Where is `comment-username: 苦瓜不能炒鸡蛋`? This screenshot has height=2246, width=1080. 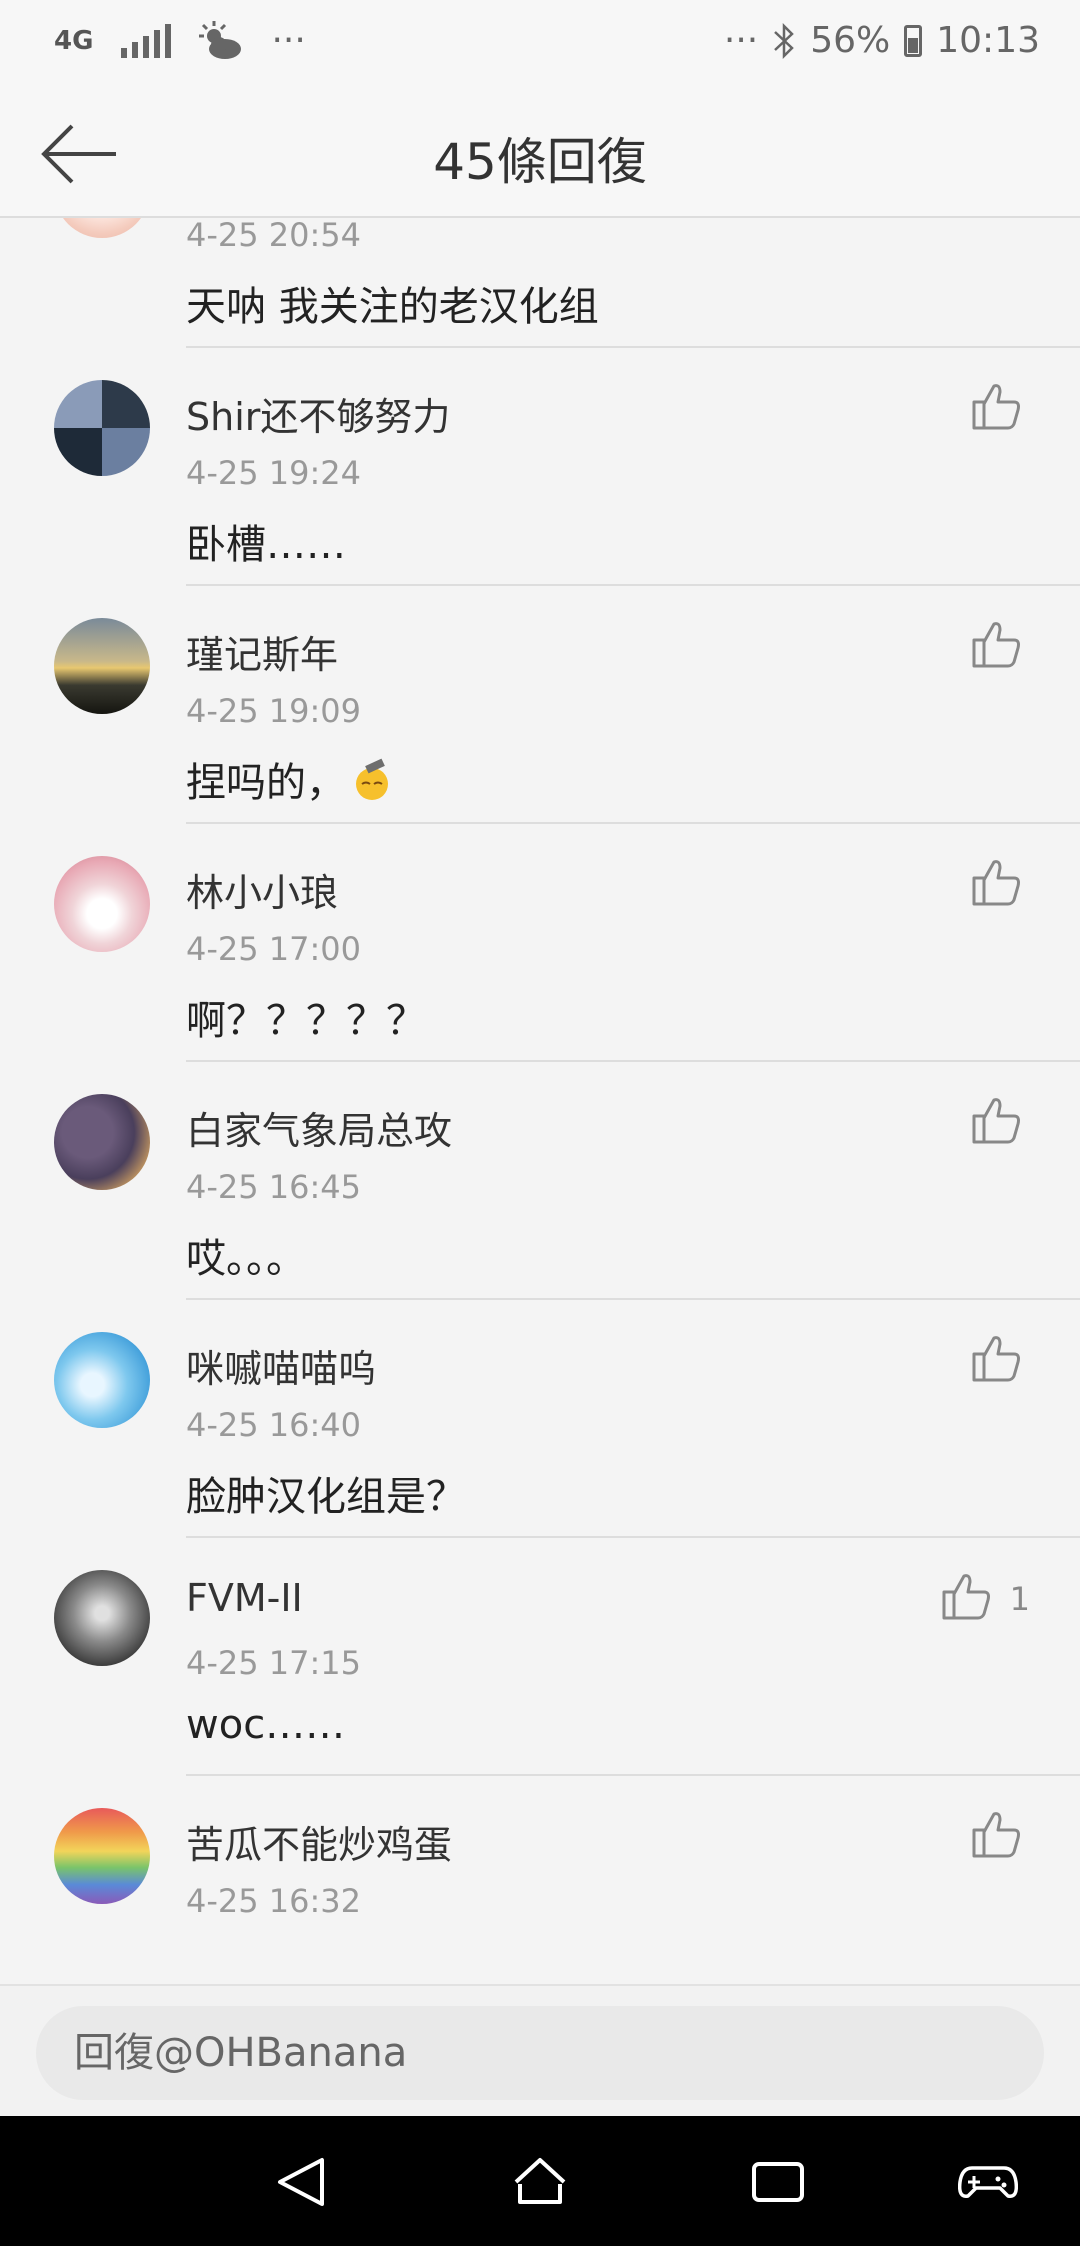 comment-username: 苦瓜不能炒鸡蛋 is located at coordinates (319, 1841).